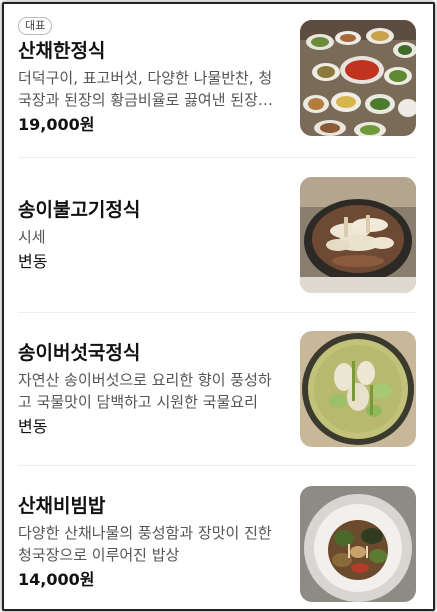 The width and height of the screenshot is (437, 612). Describe the element at coordinates (358, 235) in the screenshot. I see `bulgogi-hotpot-photo` at that location.